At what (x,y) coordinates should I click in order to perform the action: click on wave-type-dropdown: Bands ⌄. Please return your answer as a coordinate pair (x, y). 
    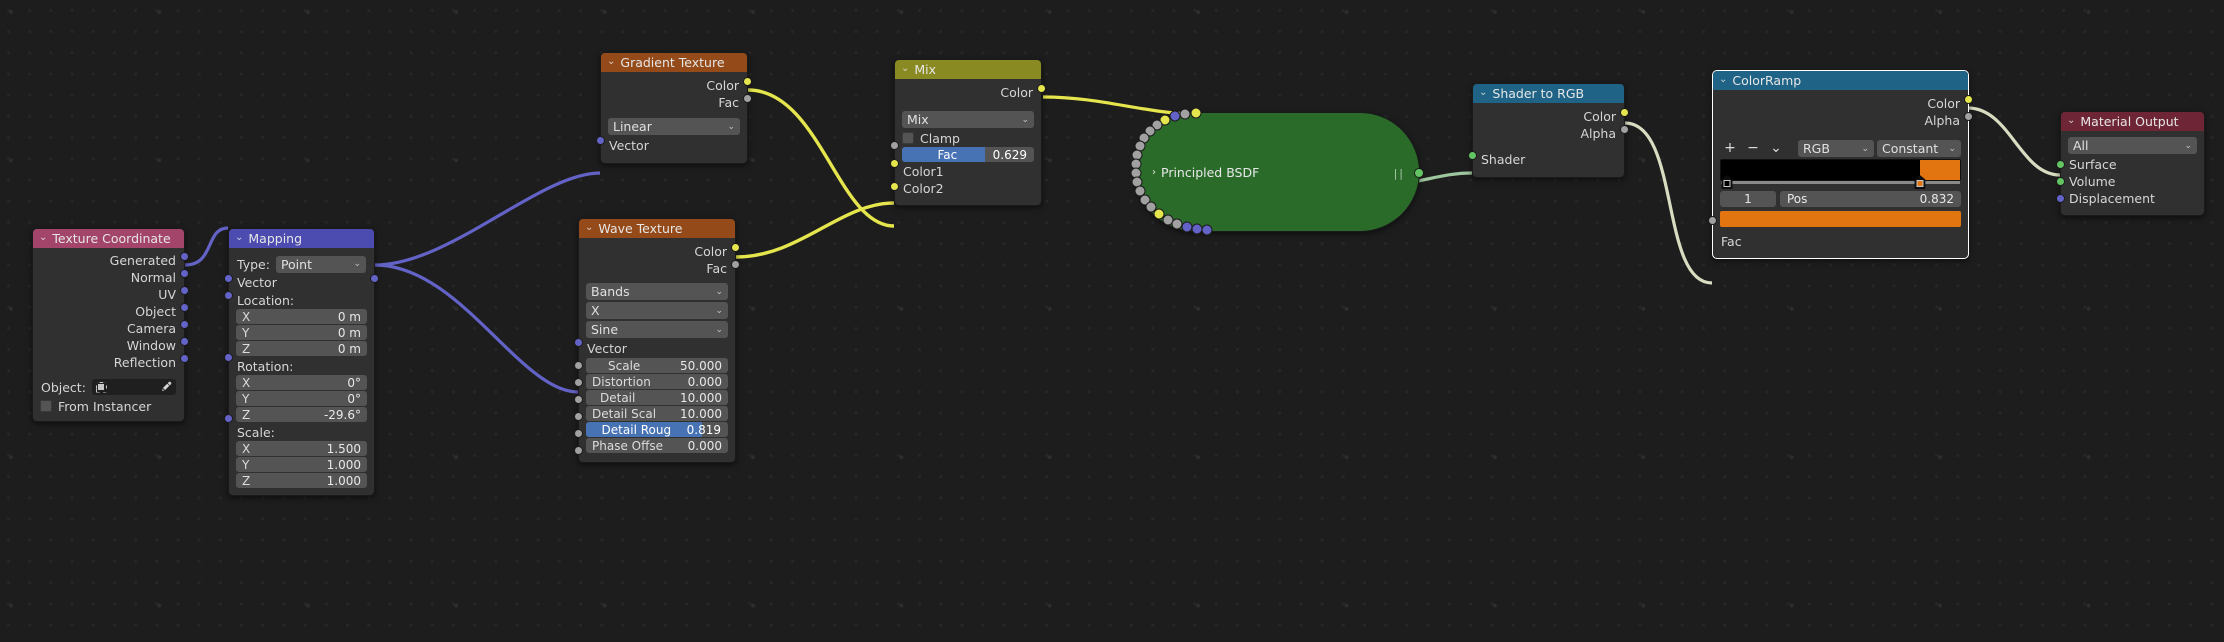
    Looking at the image, I should click on (657, 291).